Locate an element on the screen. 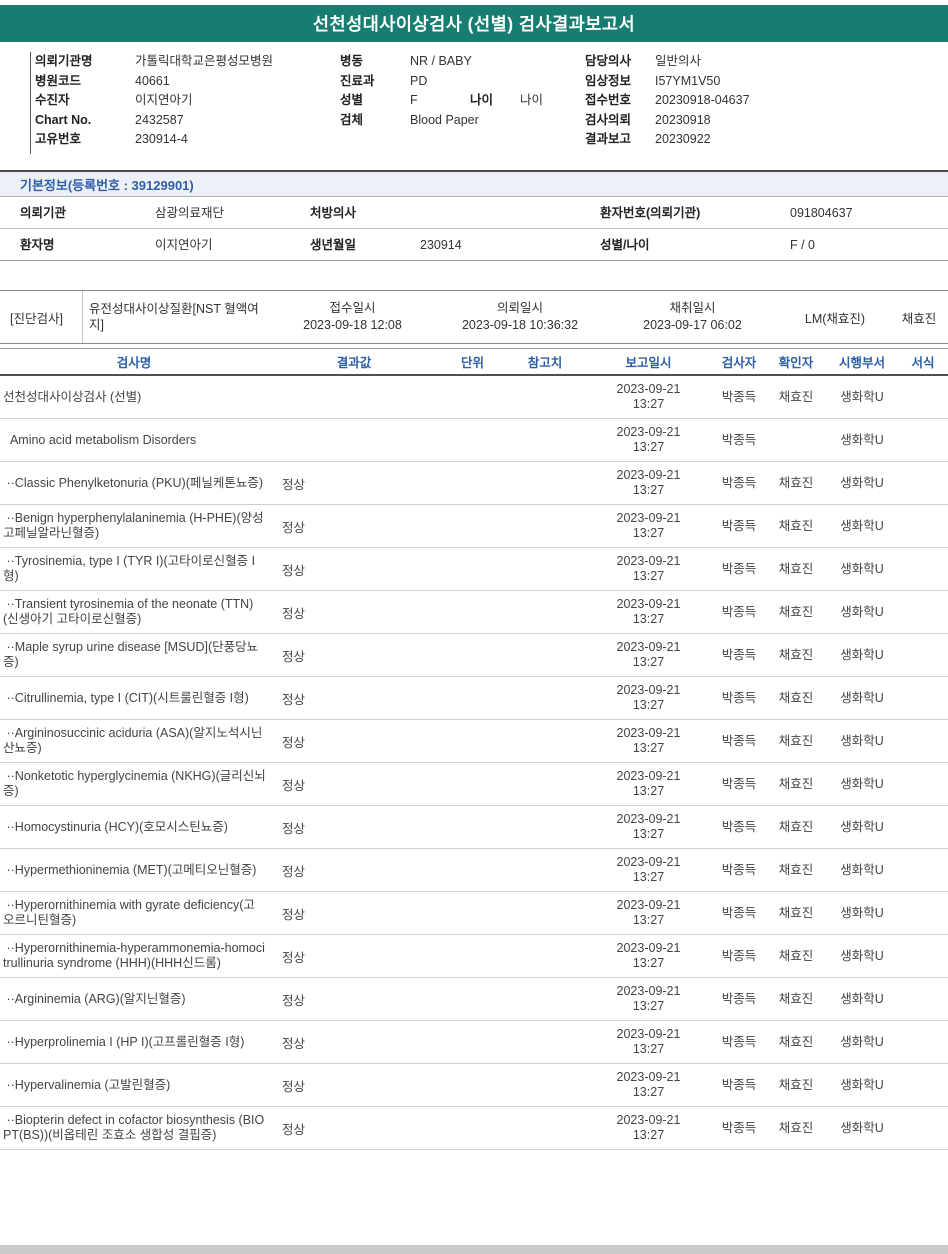  column-header: 참고치 is located at coordinates (545, 363).